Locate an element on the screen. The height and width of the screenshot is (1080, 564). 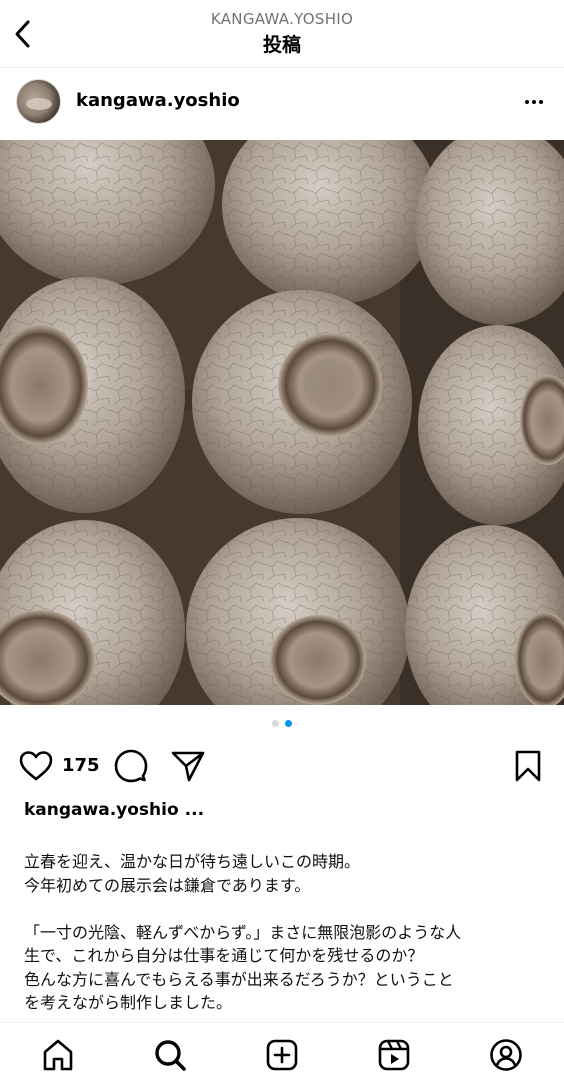
home-icon is located at coordinates (58, 1055).